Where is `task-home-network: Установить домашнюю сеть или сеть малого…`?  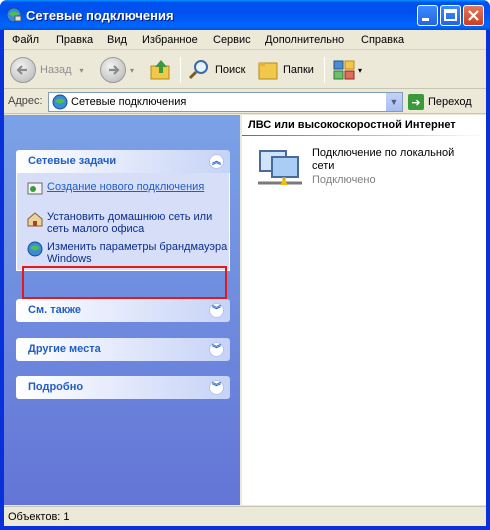 task-home-network: Установить домашнюю сеть или сеть малого… is located at coordinates (128, 223).